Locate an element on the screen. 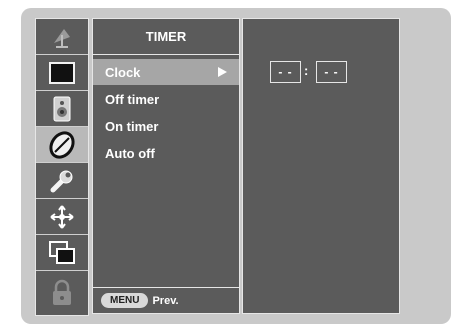 This screenshot has width=472, height=331. menu-item-on-timer: On timer is located at coordinates (166, 126).